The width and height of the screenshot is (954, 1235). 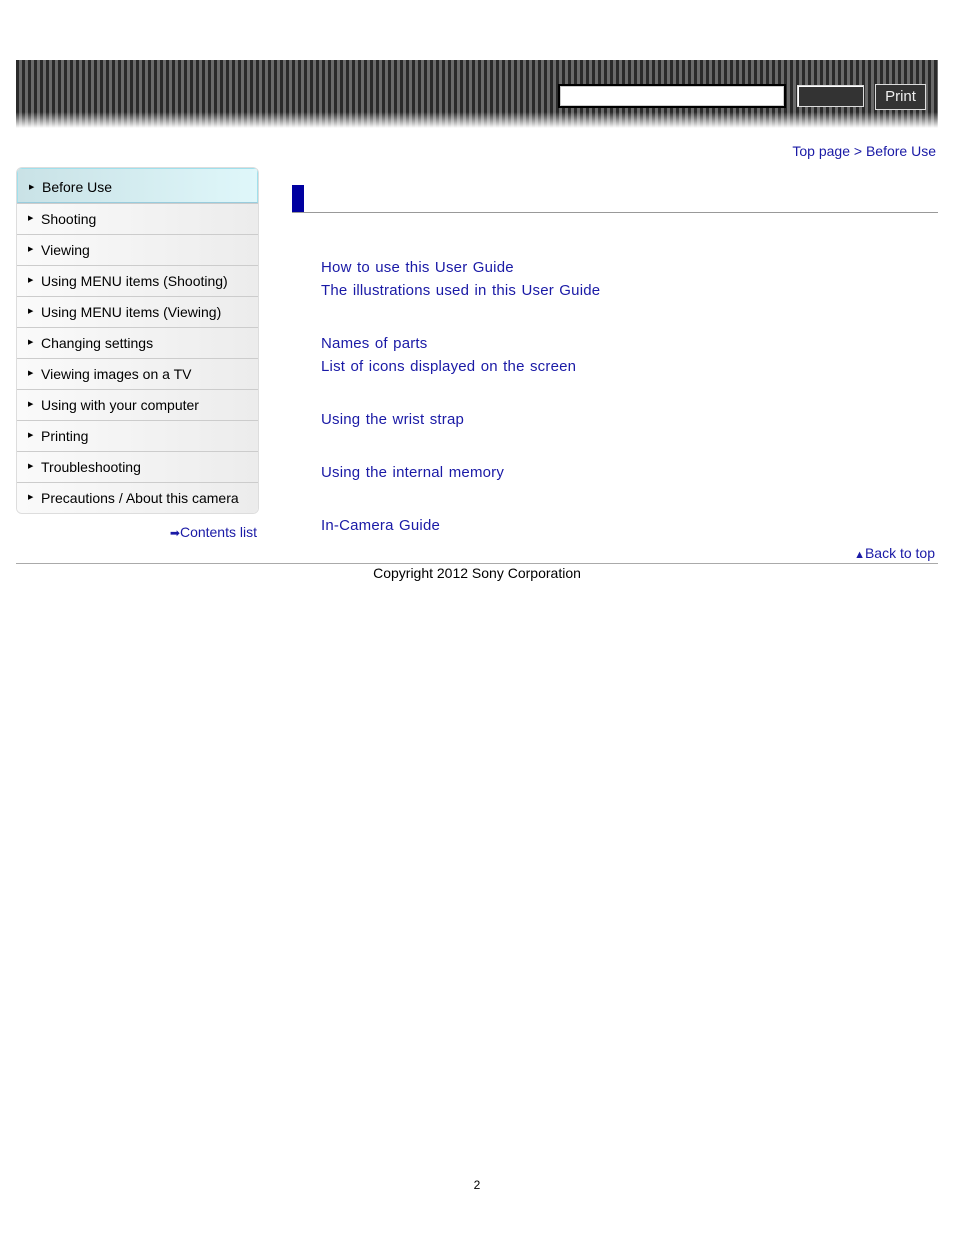 What do you see at coordinates (899, 553) in the screenshot?
I see `back-to-top-label: Back to top` at bounding box center [899, 553].